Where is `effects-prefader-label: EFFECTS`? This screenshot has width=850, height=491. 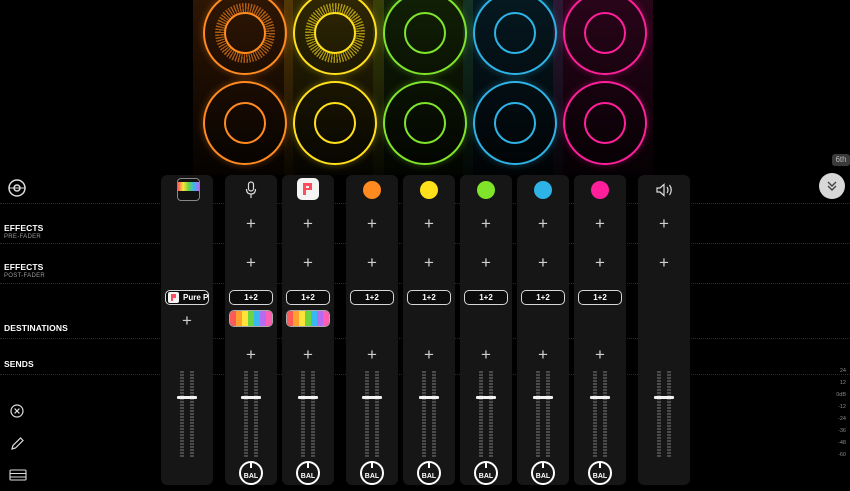 effects-prefader-label: EFFECTS is located at coordinates (24, 228).